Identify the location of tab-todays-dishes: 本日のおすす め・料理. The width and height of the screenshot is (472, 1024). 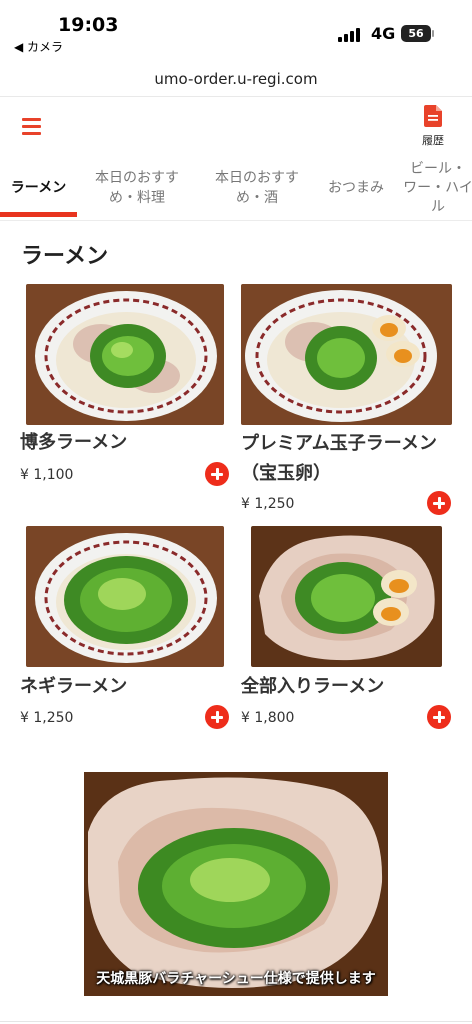
(137, 188).